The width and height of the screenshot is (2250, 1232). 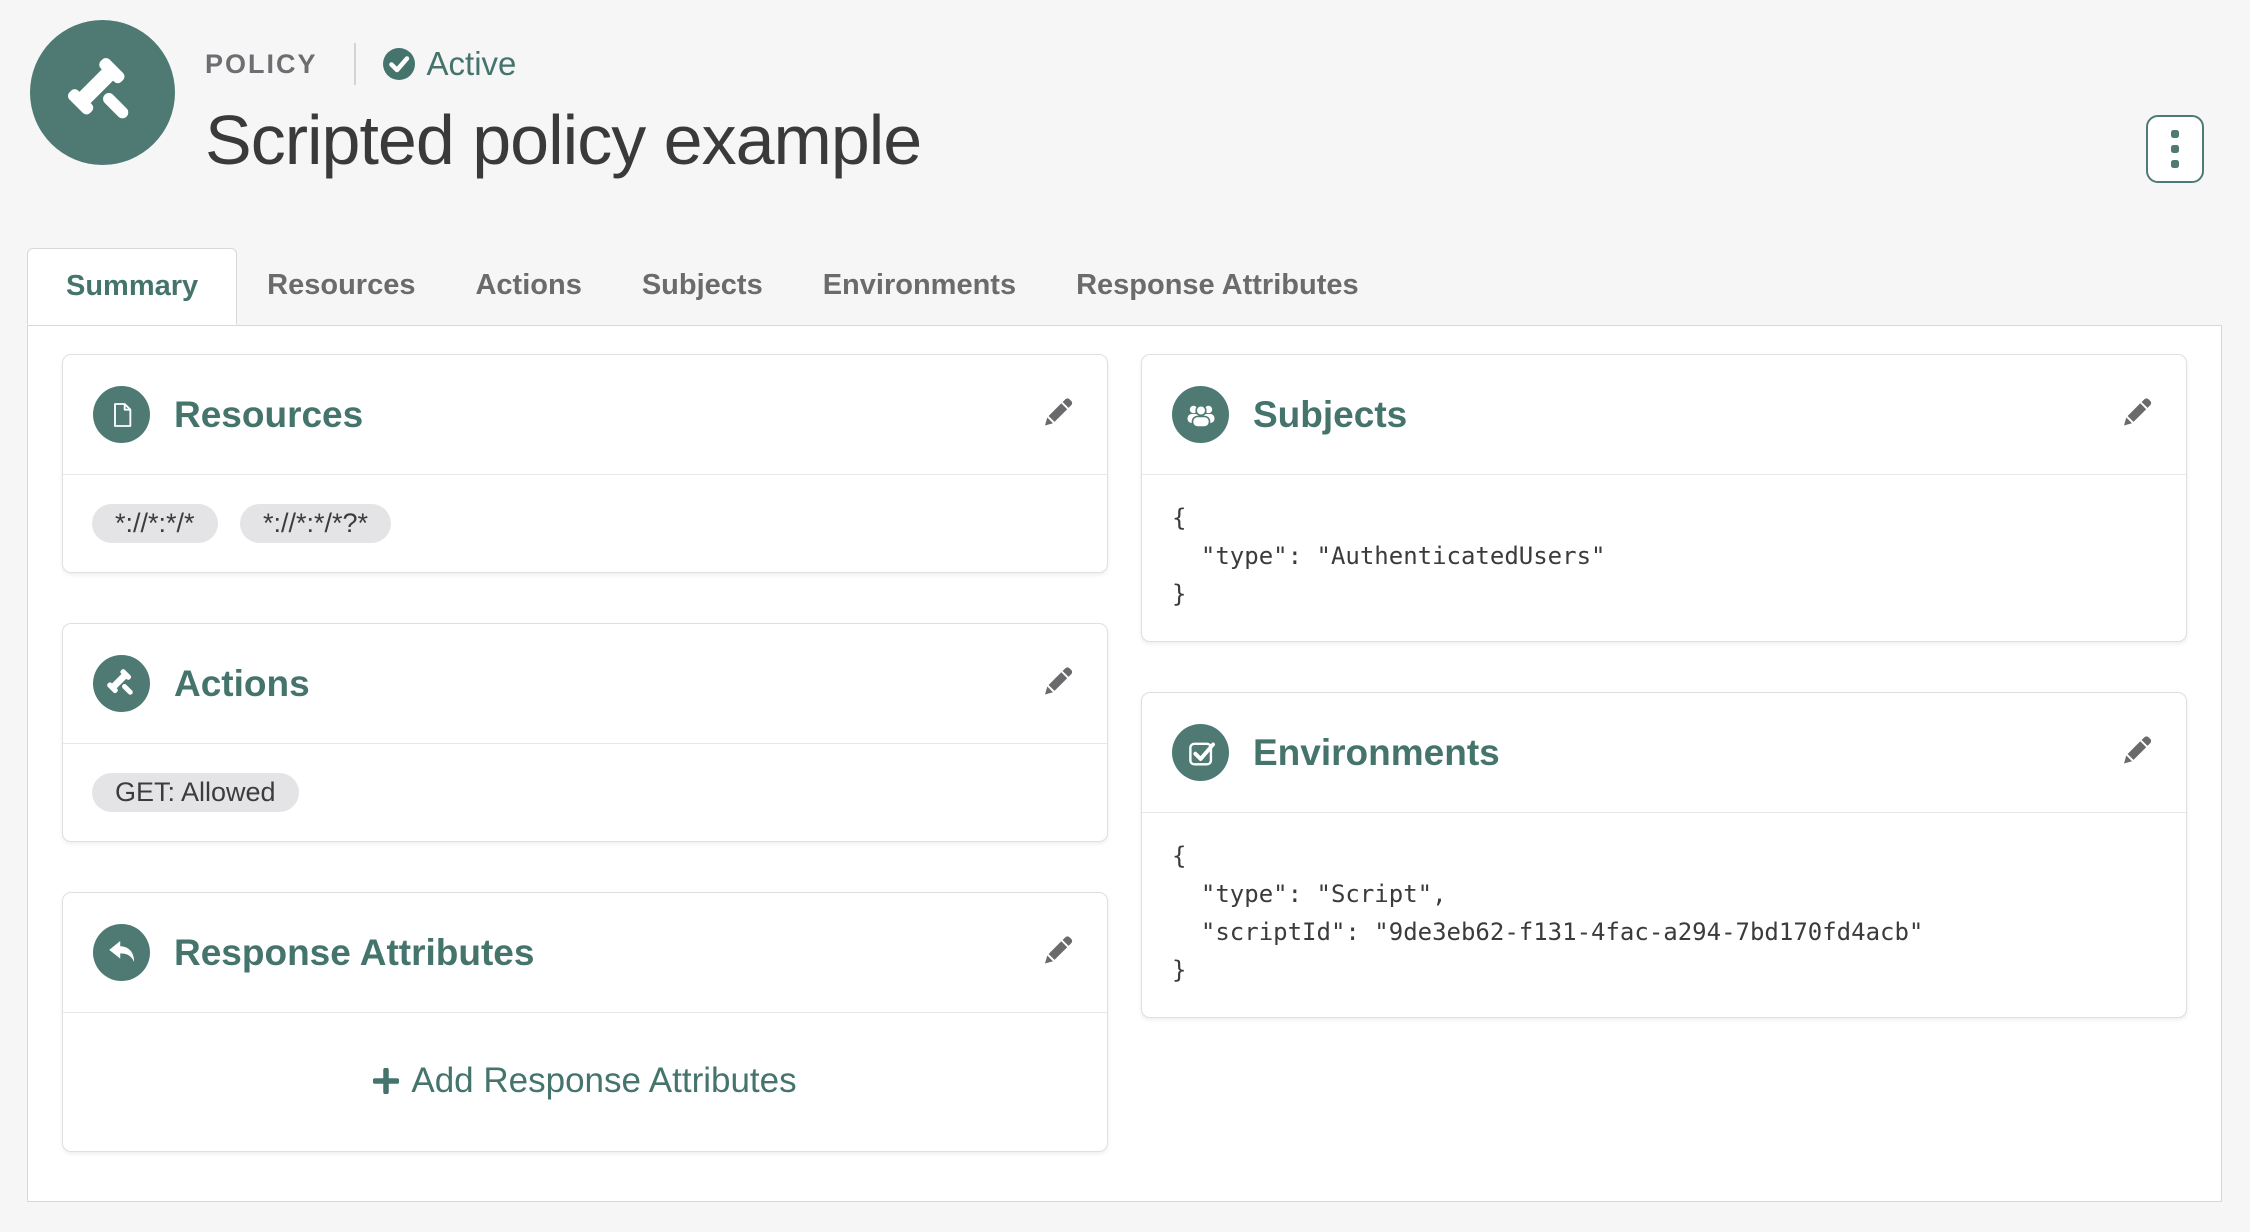 What do you see at coordinates (1376, 752) in the screenshot?
I see `environments-card-title: Environments` at bounding box center [1376, 752].